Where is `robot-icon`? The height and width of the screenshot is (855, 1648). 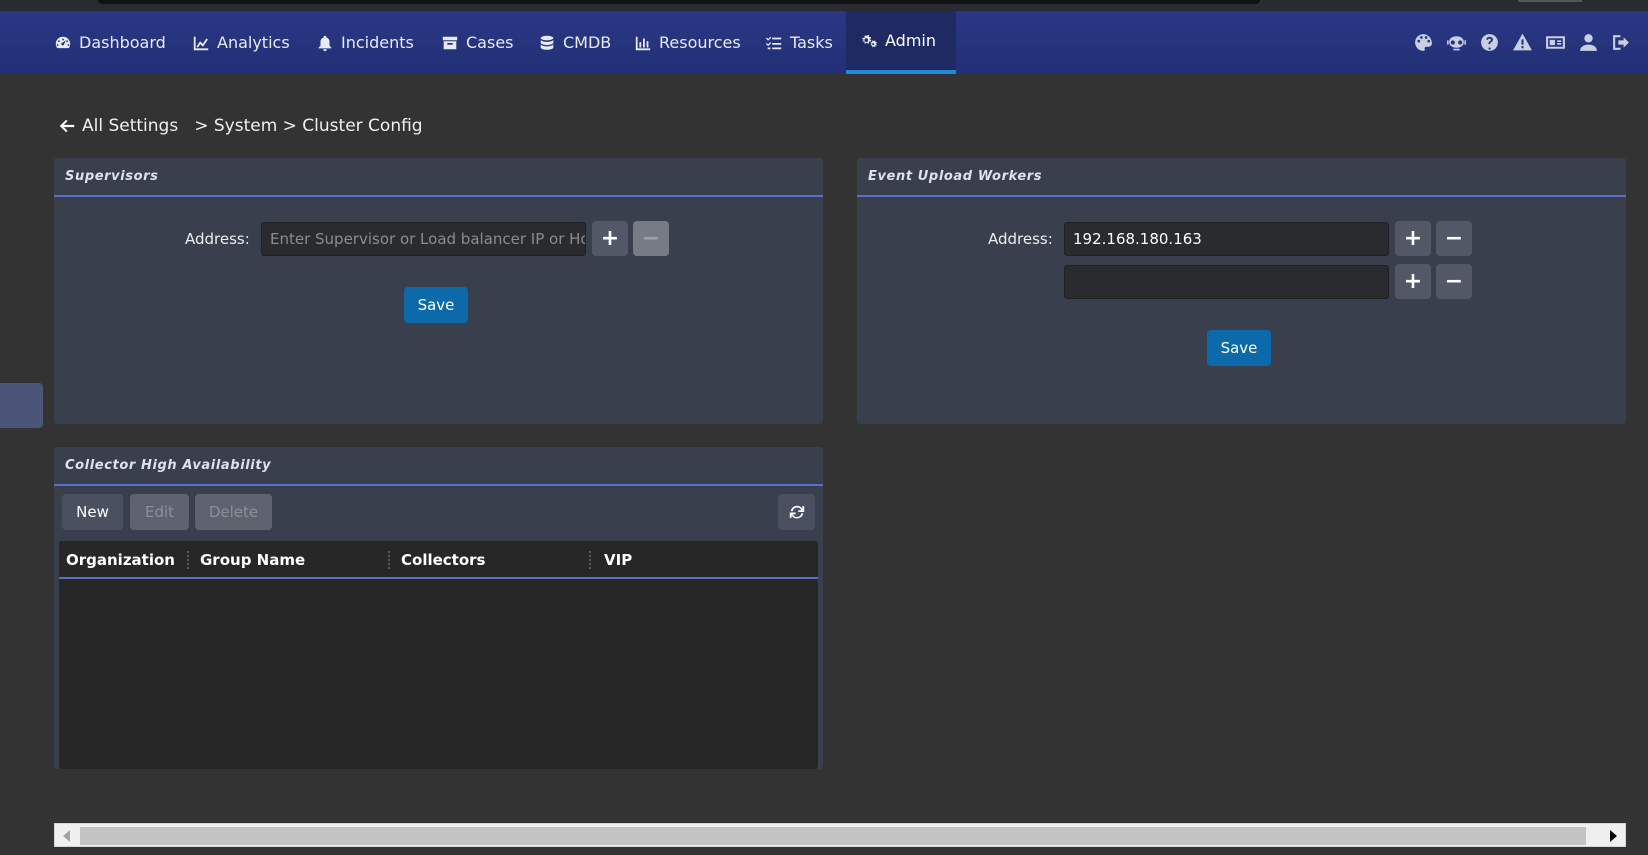
robot-icon is located at coordinates (1456, 43).